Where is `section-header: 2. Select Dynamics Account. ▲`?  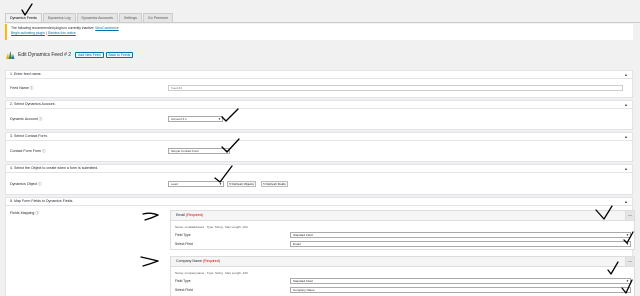
section-header: 2. Select Dynamics Account. ▲ is located at coordinates (319, 105).